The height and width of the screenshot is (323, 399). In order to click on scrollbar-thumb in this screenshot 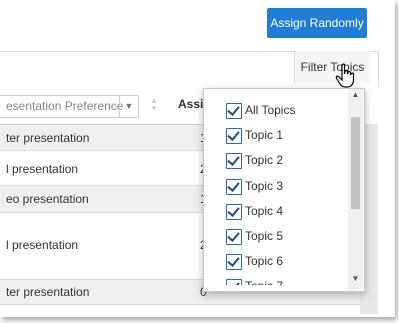, I will do `click(355, 163)`.